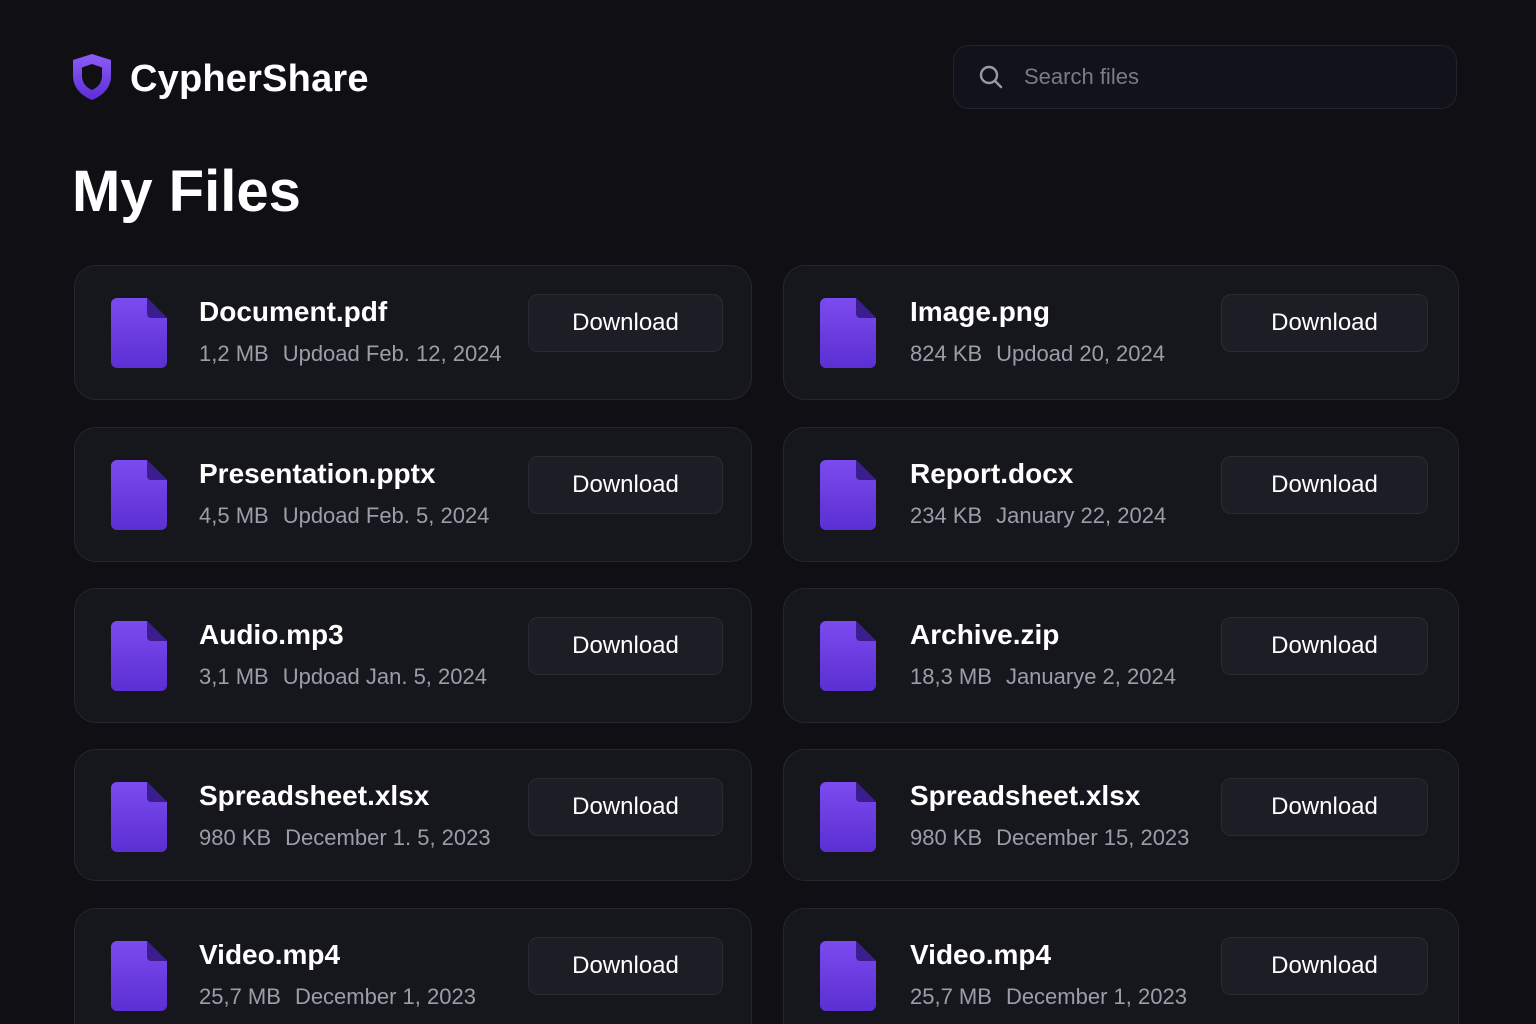 This screenshot has height=1024, width=1536. What do you see at coordinates (1081, 515) in the screenshot?
I see `file-date: January 22, 2024` at bounding box center [1081, 515].